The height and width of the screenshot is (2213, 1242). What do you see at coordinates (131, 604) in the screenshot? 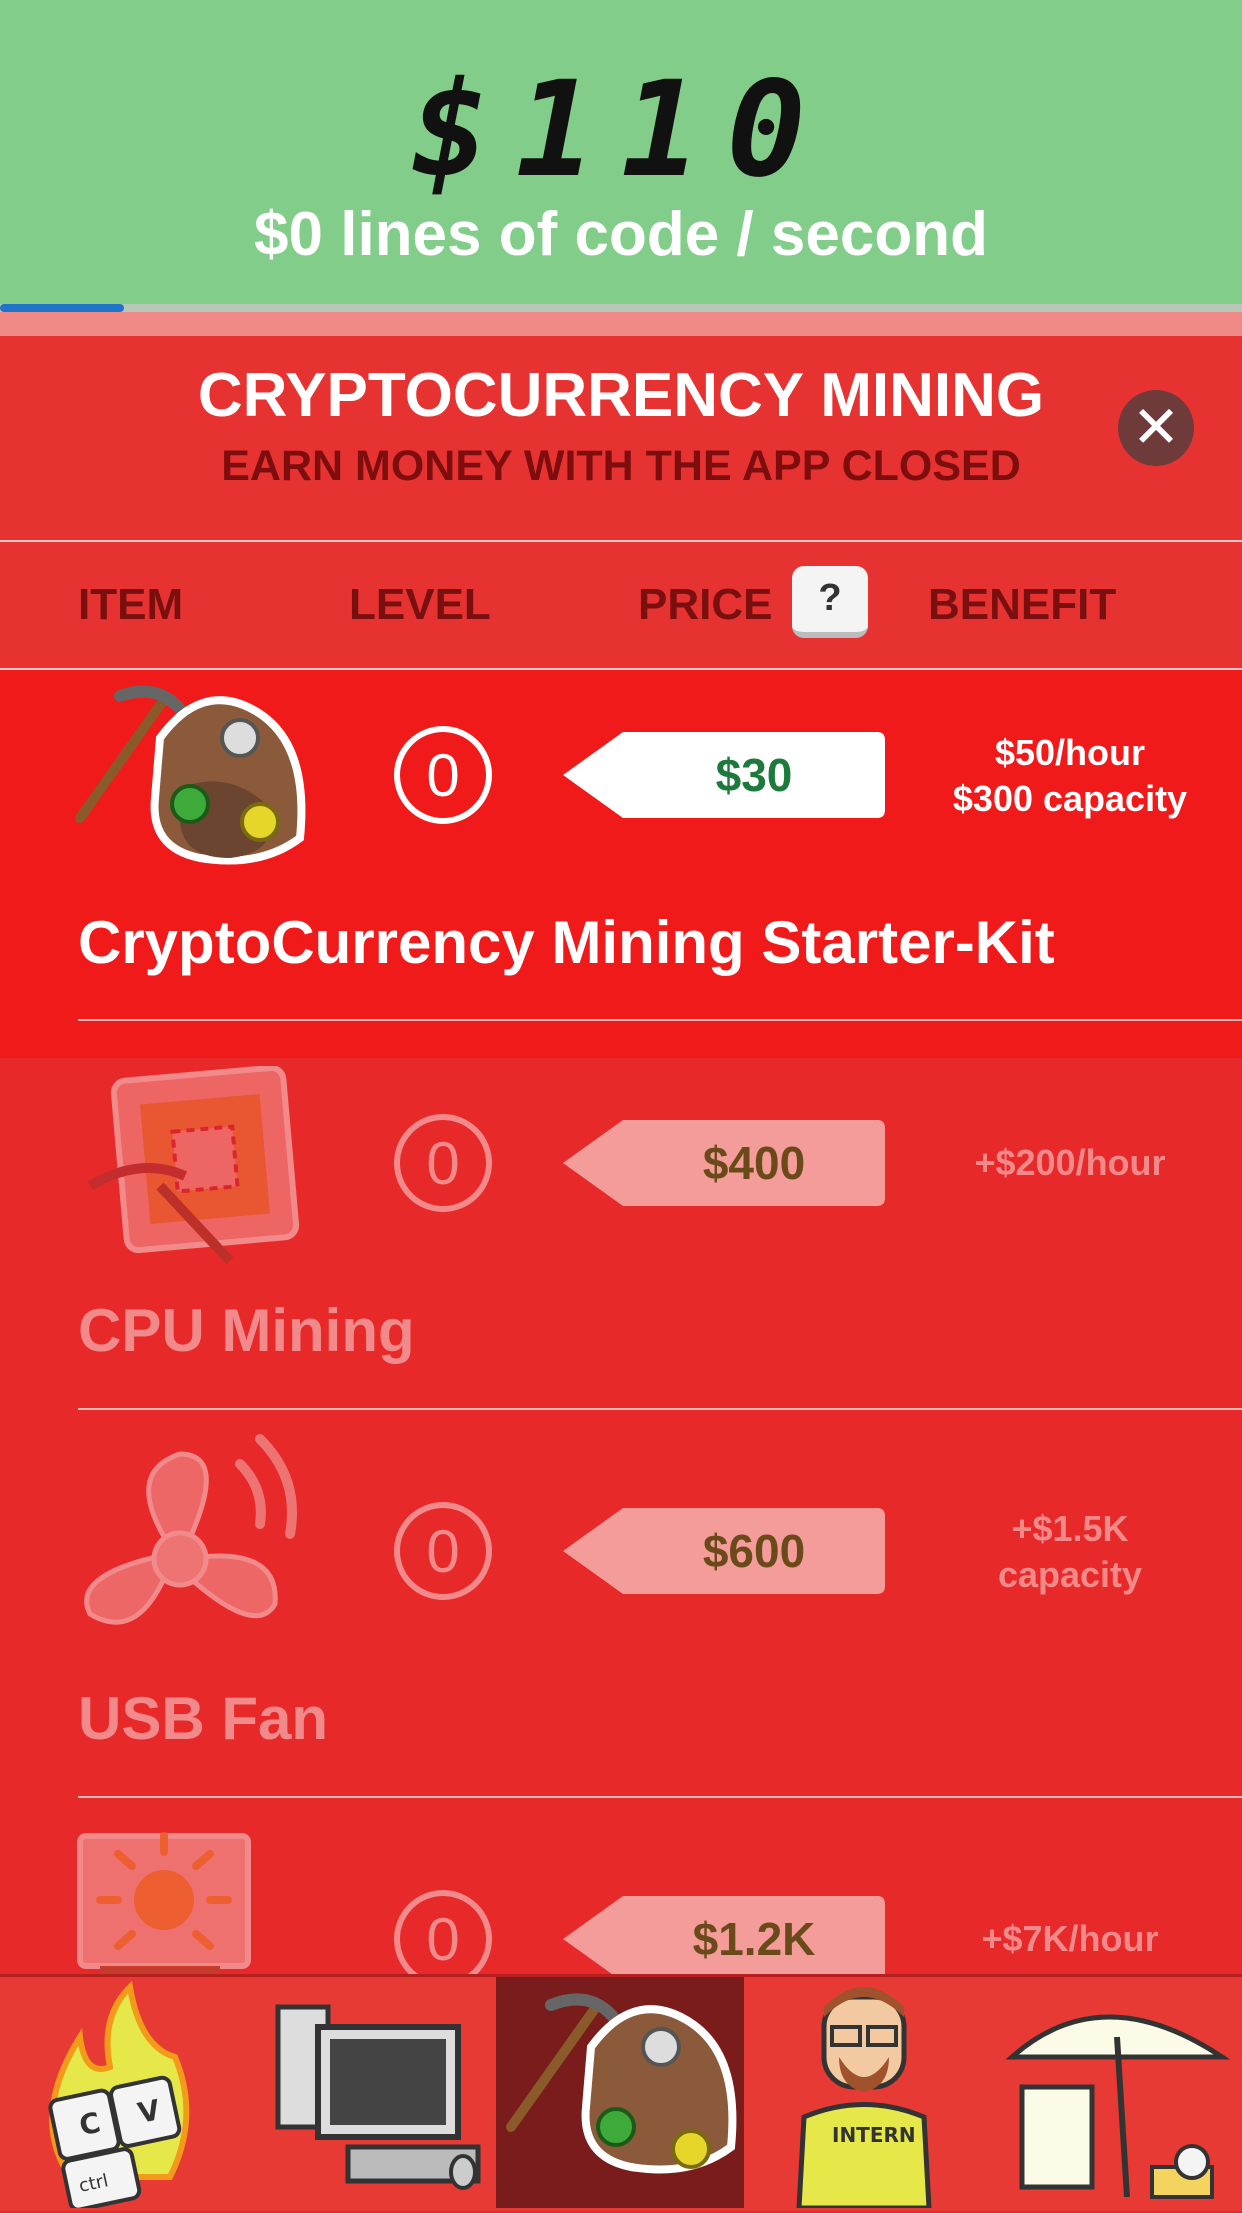
I see `column-item: ITEM` at bounding box center [131, 604].